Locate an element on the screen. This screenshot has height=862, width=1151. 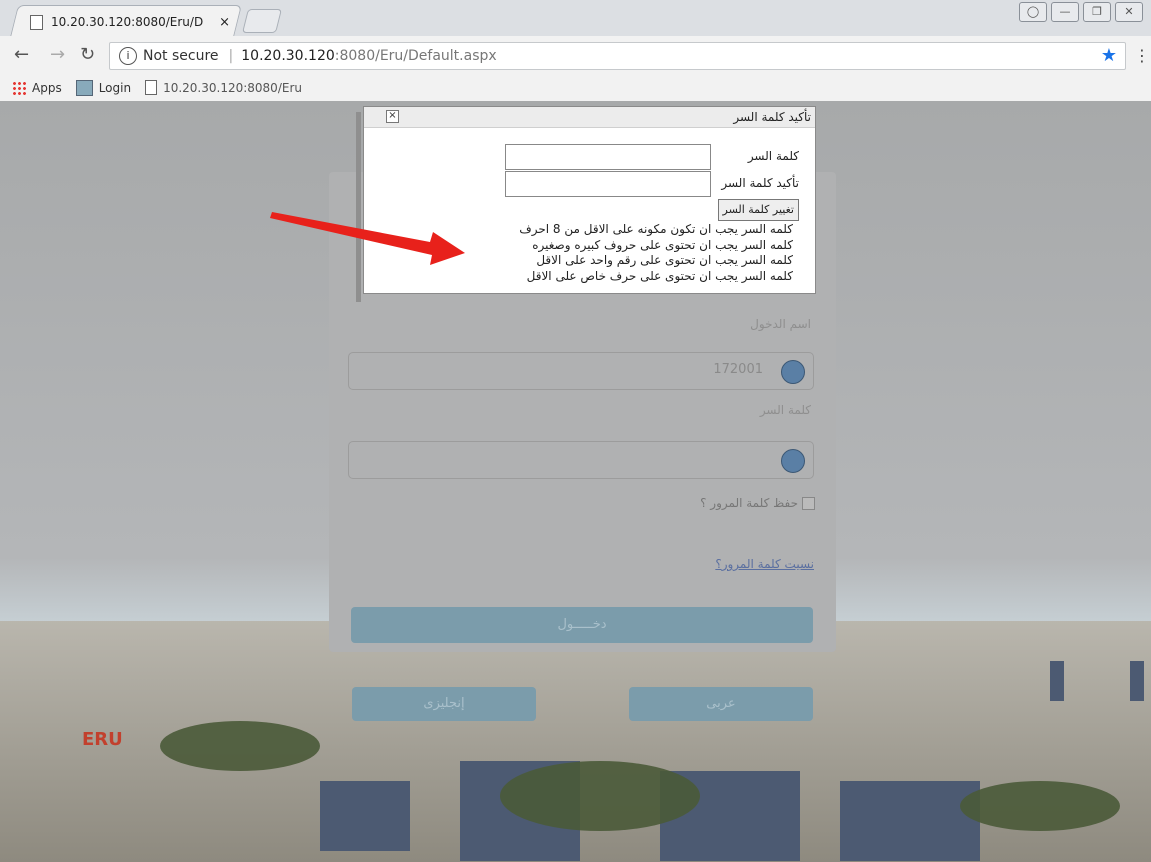
minimize-icon: — is located at coordinates (1065, 12).